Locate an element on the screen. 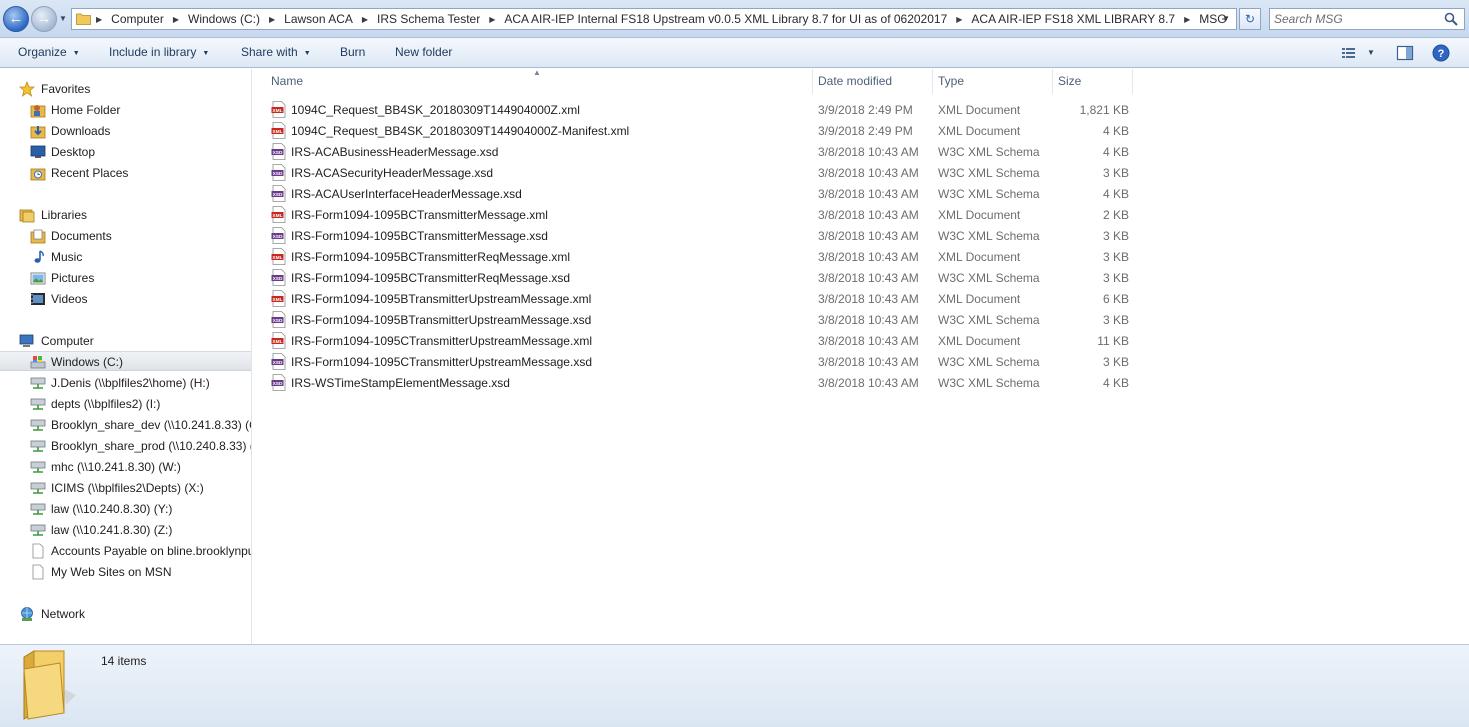 The height and width of the screenshot is (727, 1469). preview-pane-icon is located at coordinates (1405, 53).